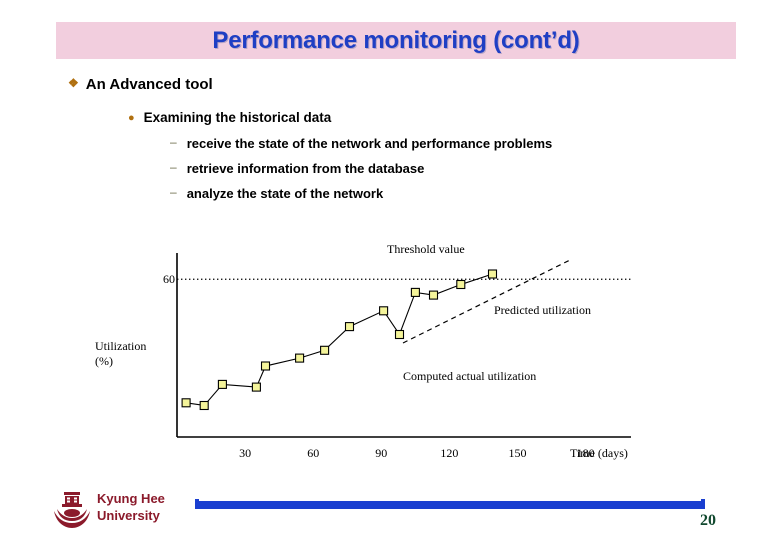 This screenshot has width=780, height=540. What do you see at coordinates (449, 453) in the screenshot?
I see `x-axis-tick-120: 120` at bounding box center [449, 453].